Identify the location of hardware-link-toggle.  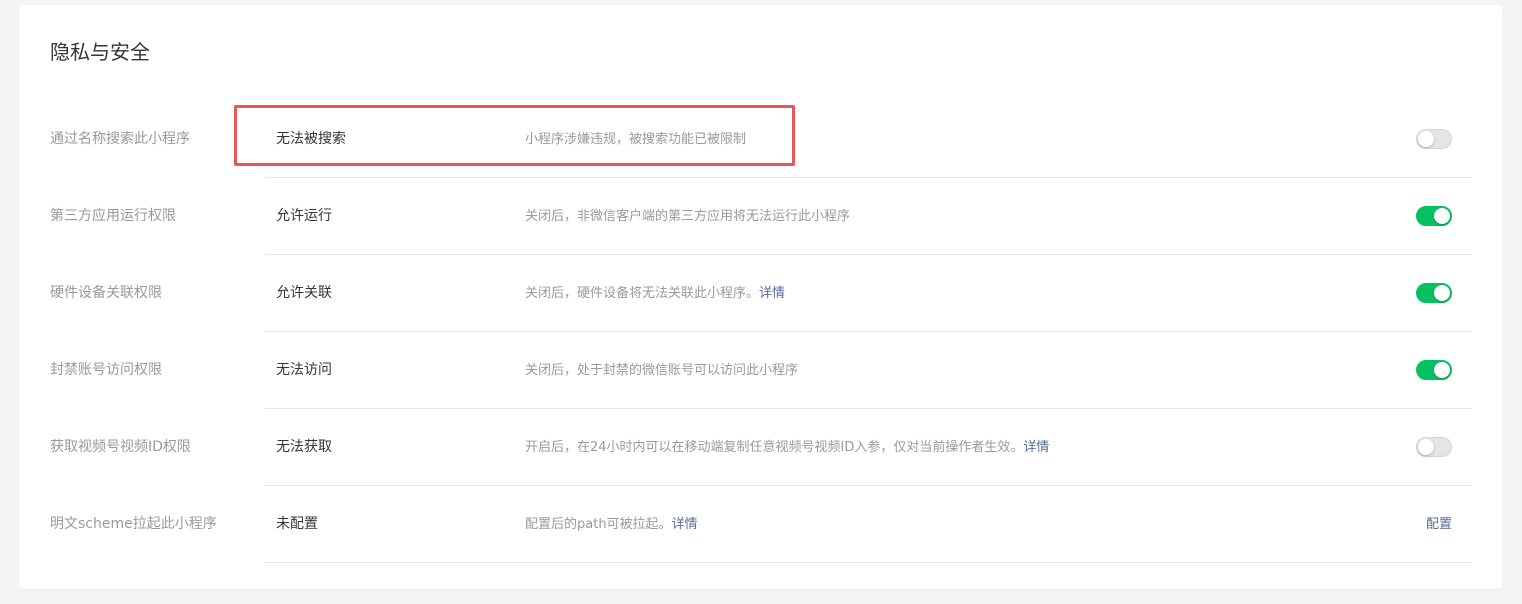
(1434, 293).